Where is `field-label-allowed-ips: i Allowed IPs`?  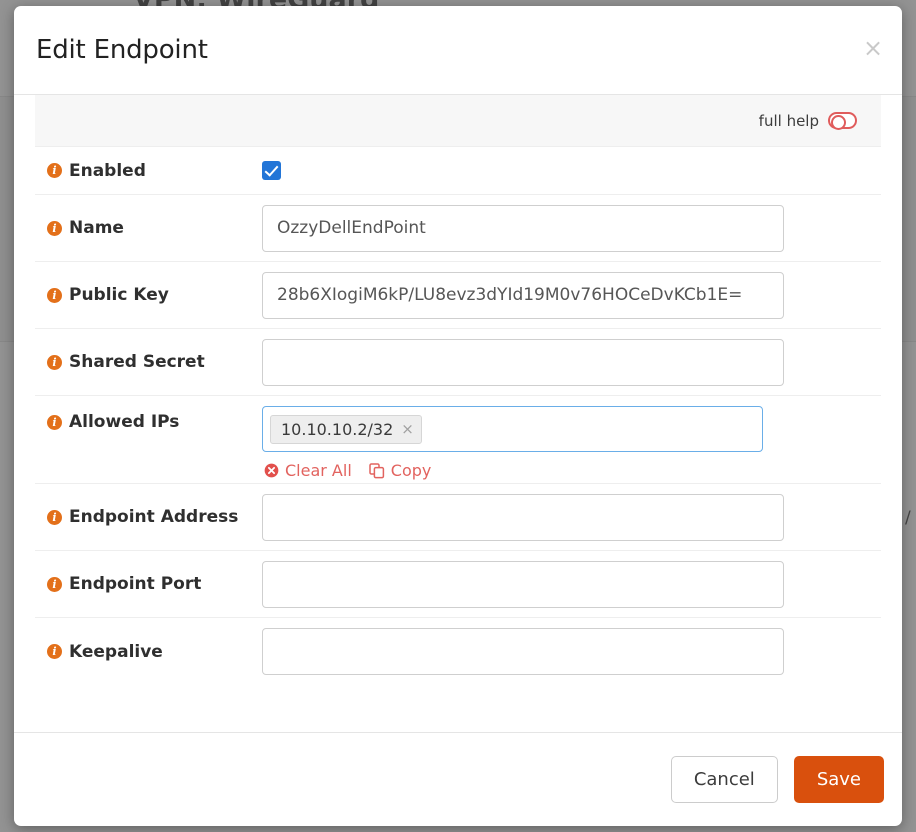 field-label-allowed-ips: i Allowed IPs is located at coordinates (148, 419).